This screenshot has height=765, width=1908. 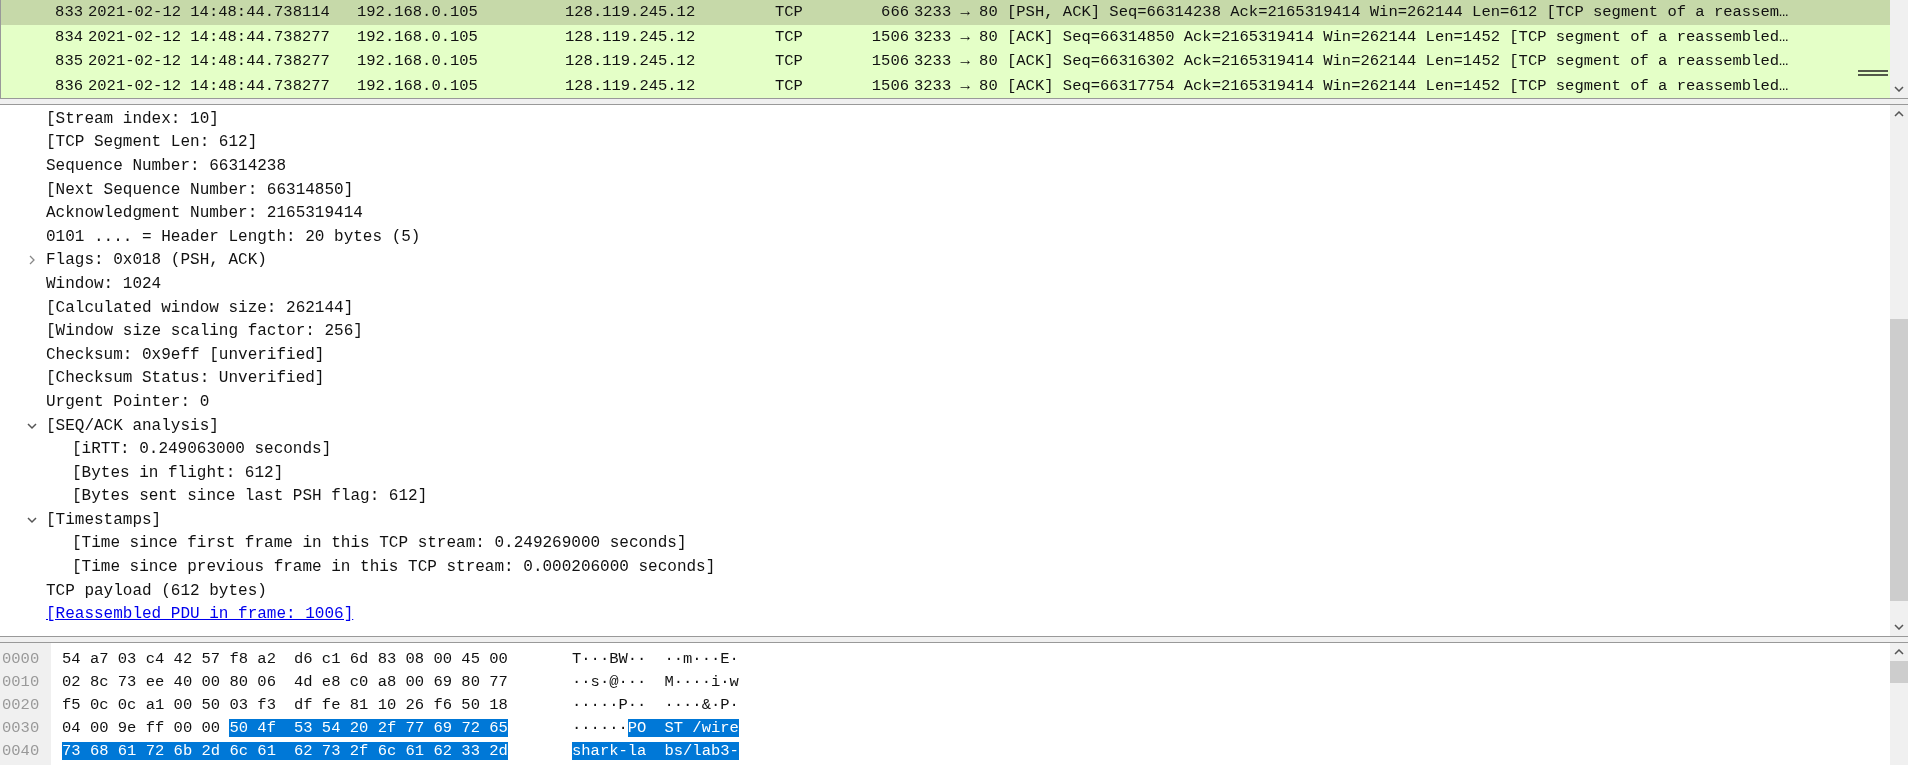 What do you see at coordinates (400, 750) in the screenshot?
I see `hex-bytes: 62 73 2f 6c 61 62 33 2d` at bounding box center [400, 750].